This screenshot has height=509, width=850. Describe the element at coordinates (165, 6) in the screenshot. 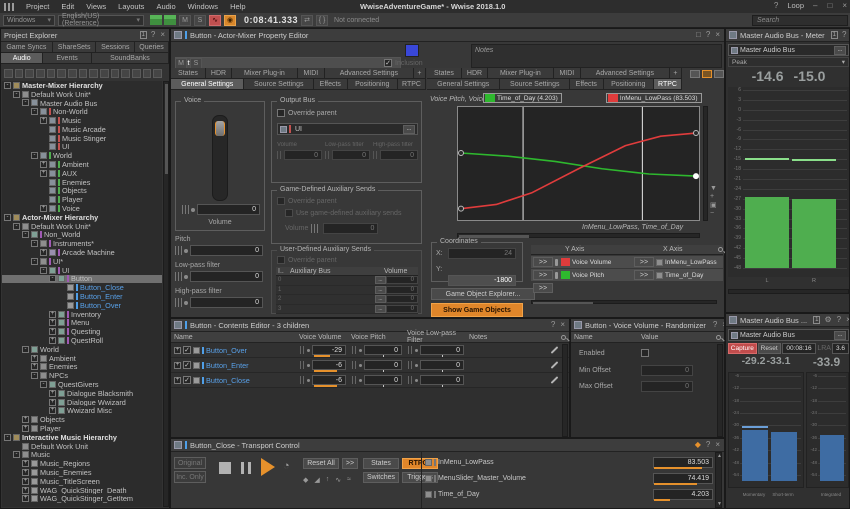

I see `menu-audio: Audio` at that location.